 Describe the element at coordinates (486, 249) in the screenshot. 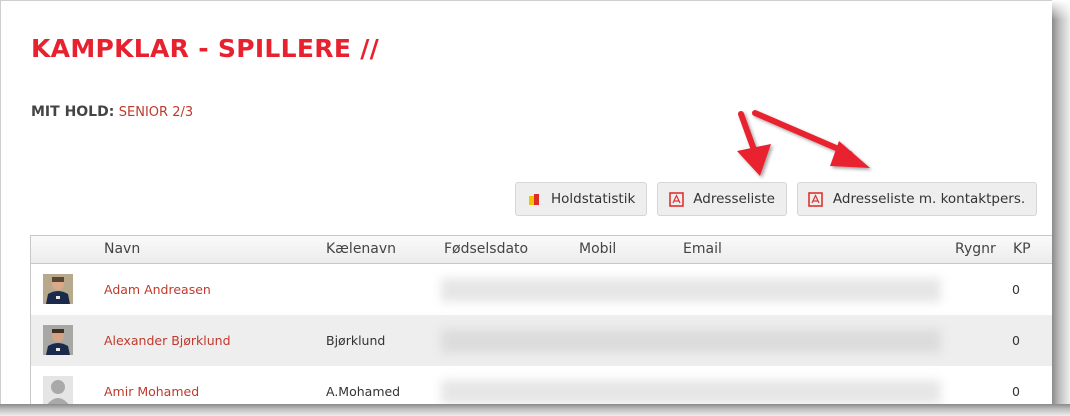

I see `column-header-birthdate: Fødselsdato` at that location.